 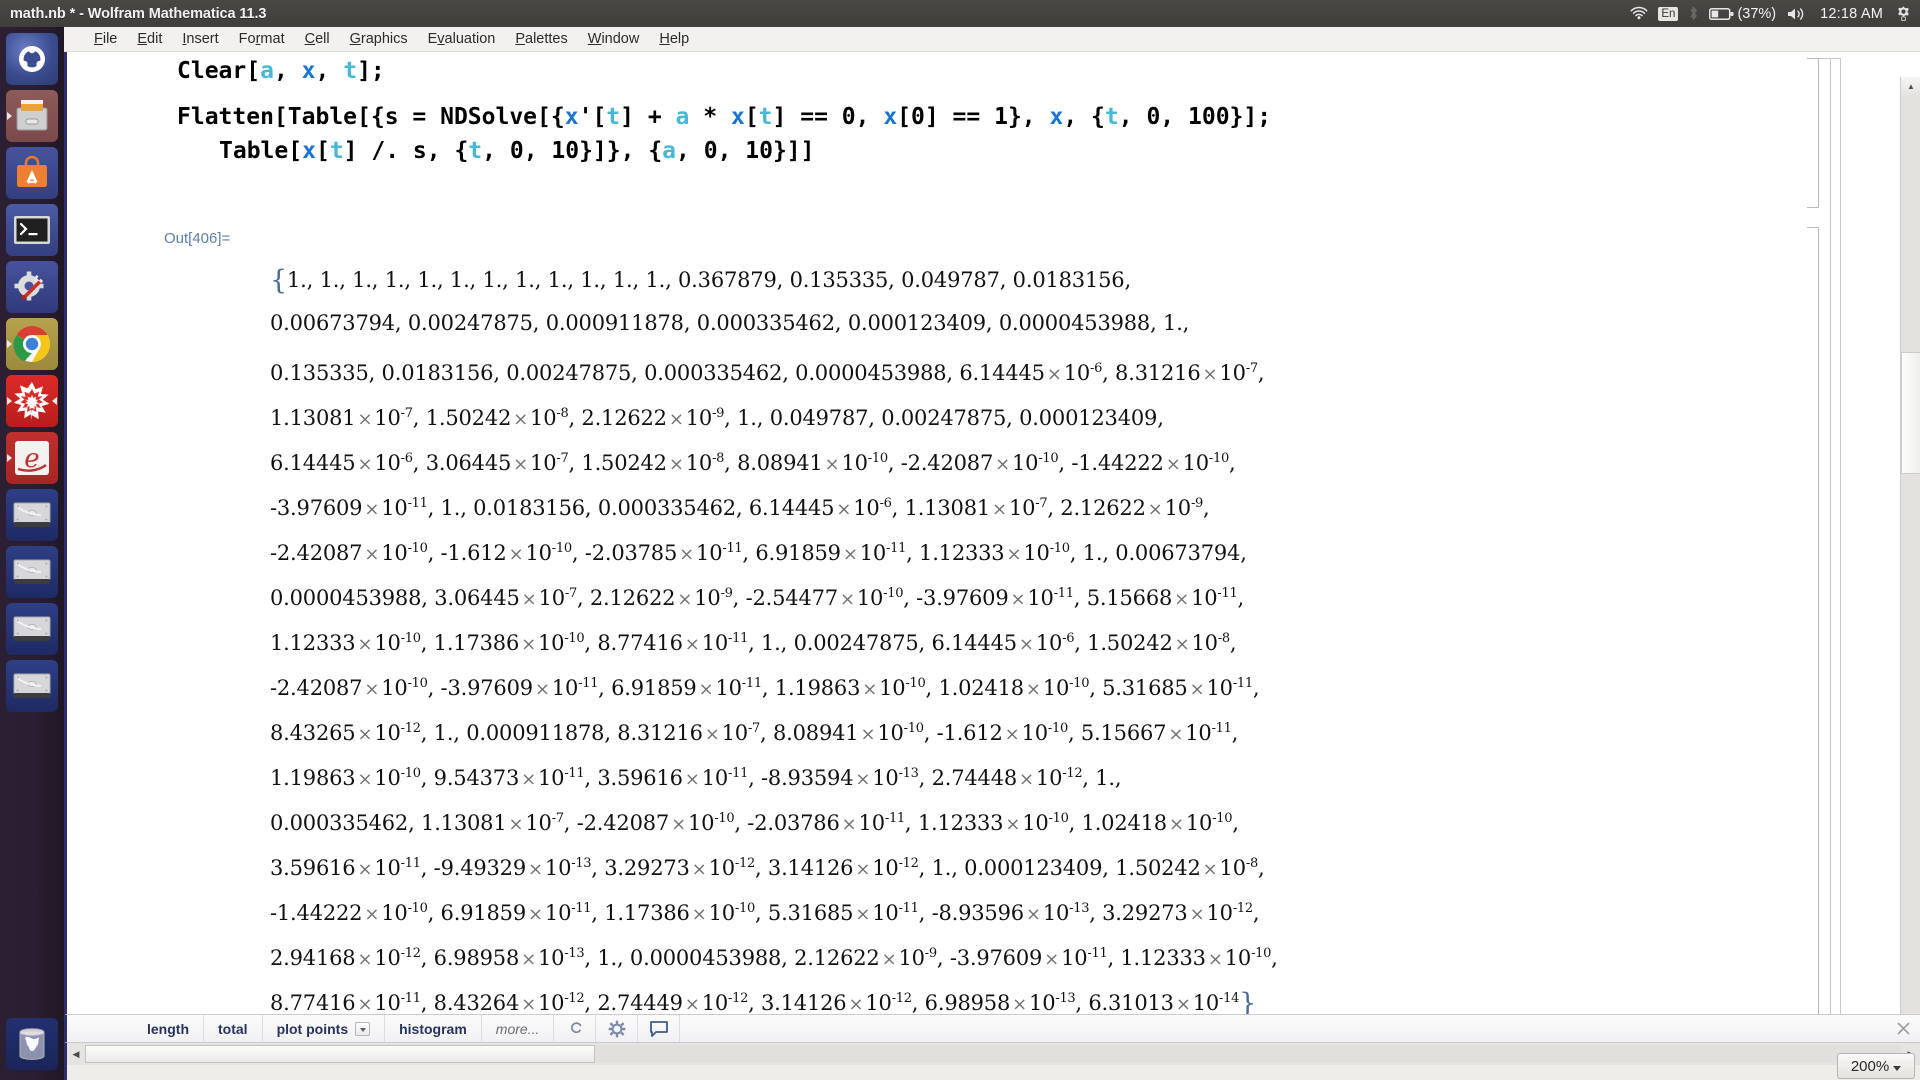 What do you see at coordinates (197, 238) in the screenshot?
I see `output-label: Out[406]=` at bounding box center [197, 238].